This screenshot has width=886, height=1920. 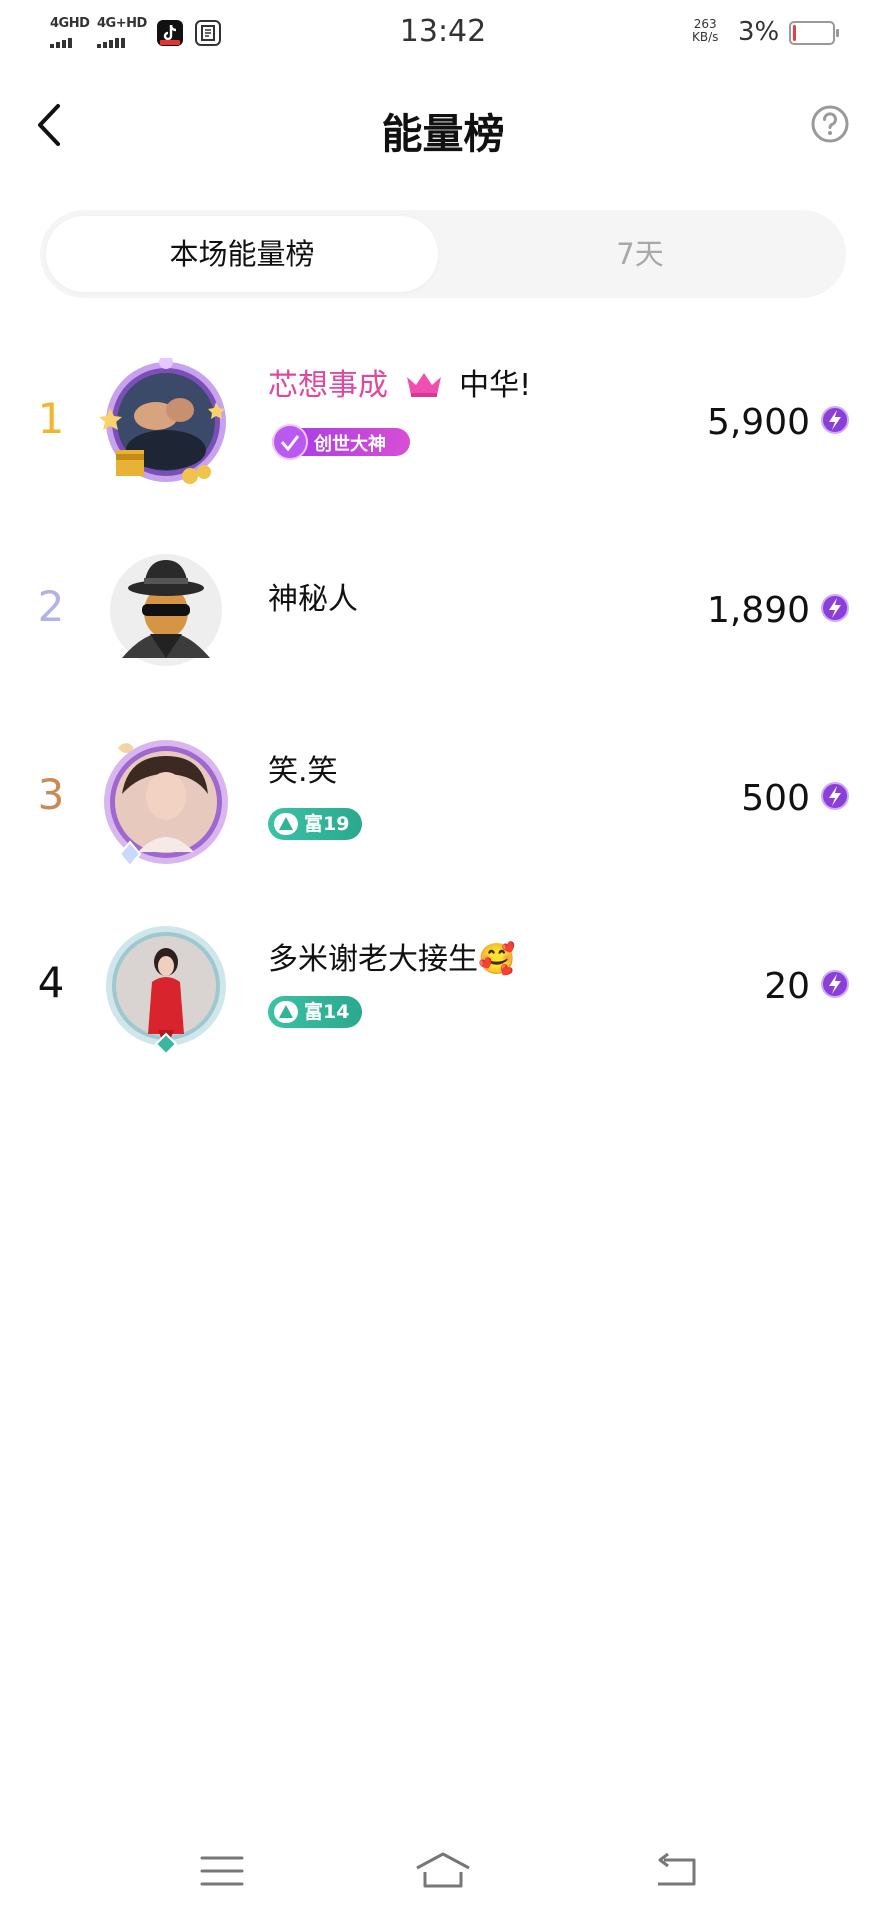 I want to click on network-speed: 263 KB/s, so click(x=705, y=31).